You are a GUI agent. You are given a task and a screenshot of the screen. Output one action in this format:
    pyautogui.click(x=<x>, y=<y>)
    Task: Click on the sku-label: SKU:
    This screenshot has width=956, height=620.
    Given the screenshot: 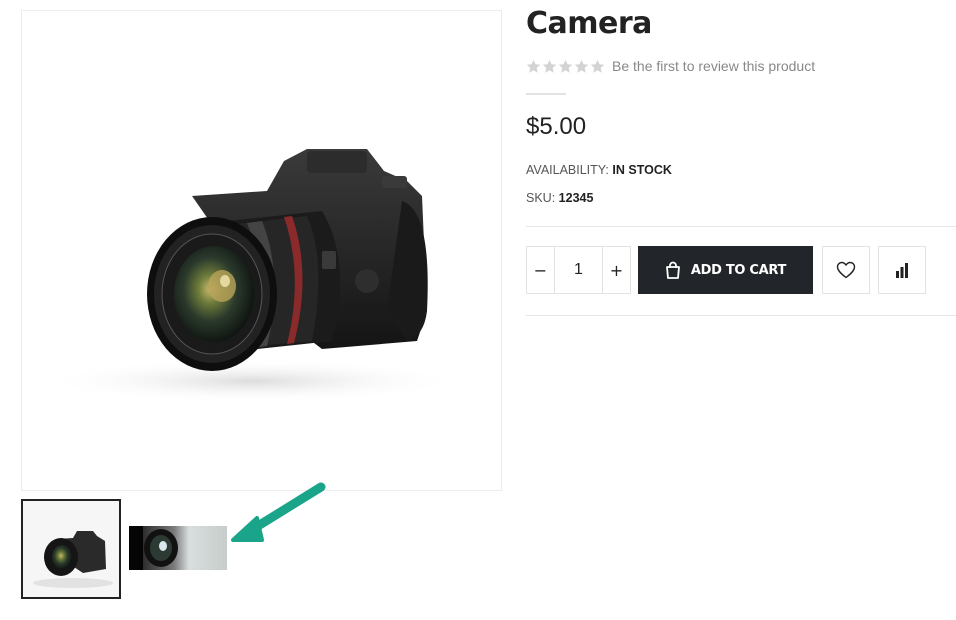 What is the action you would take?
    pyautogui.click(x=541, y=198)
    